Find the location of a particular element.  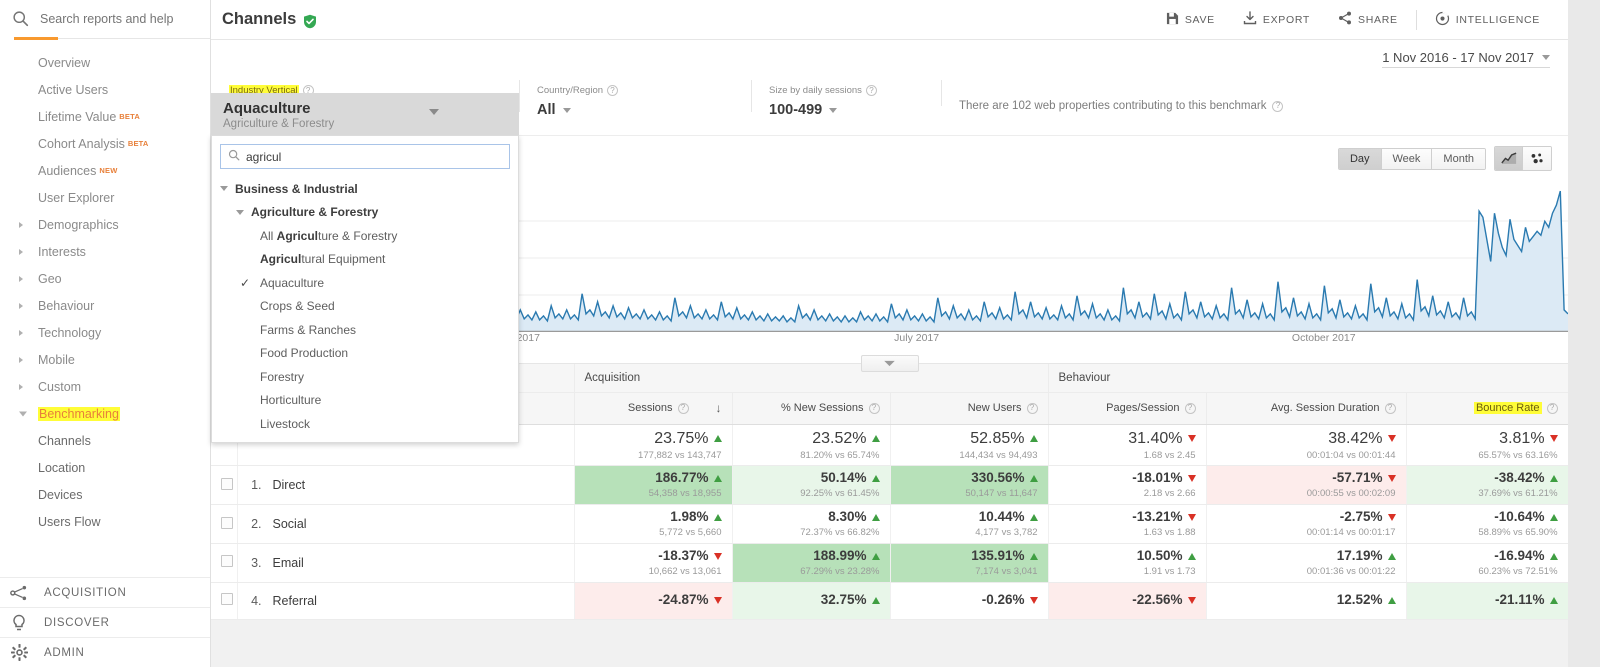

column-header-new-users: New Users ? is located at coordinates (969, 408).